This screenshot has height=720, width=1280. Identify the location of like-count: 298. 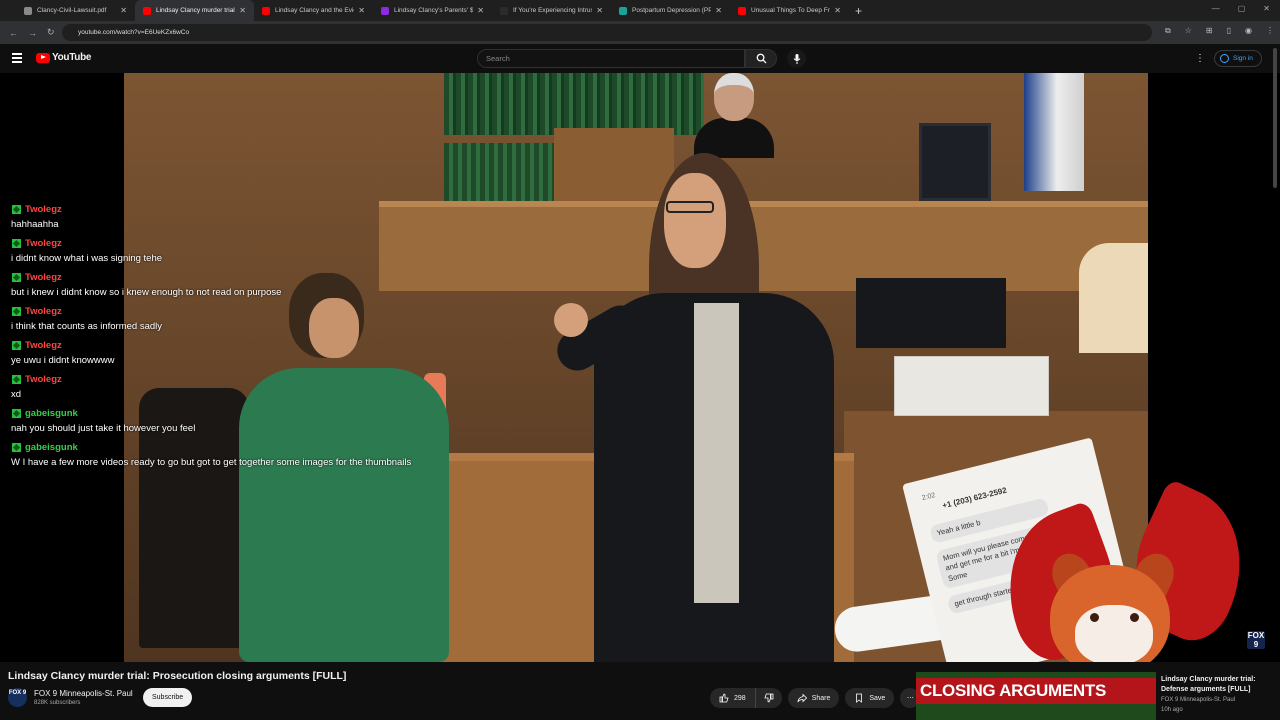
(740, 698).